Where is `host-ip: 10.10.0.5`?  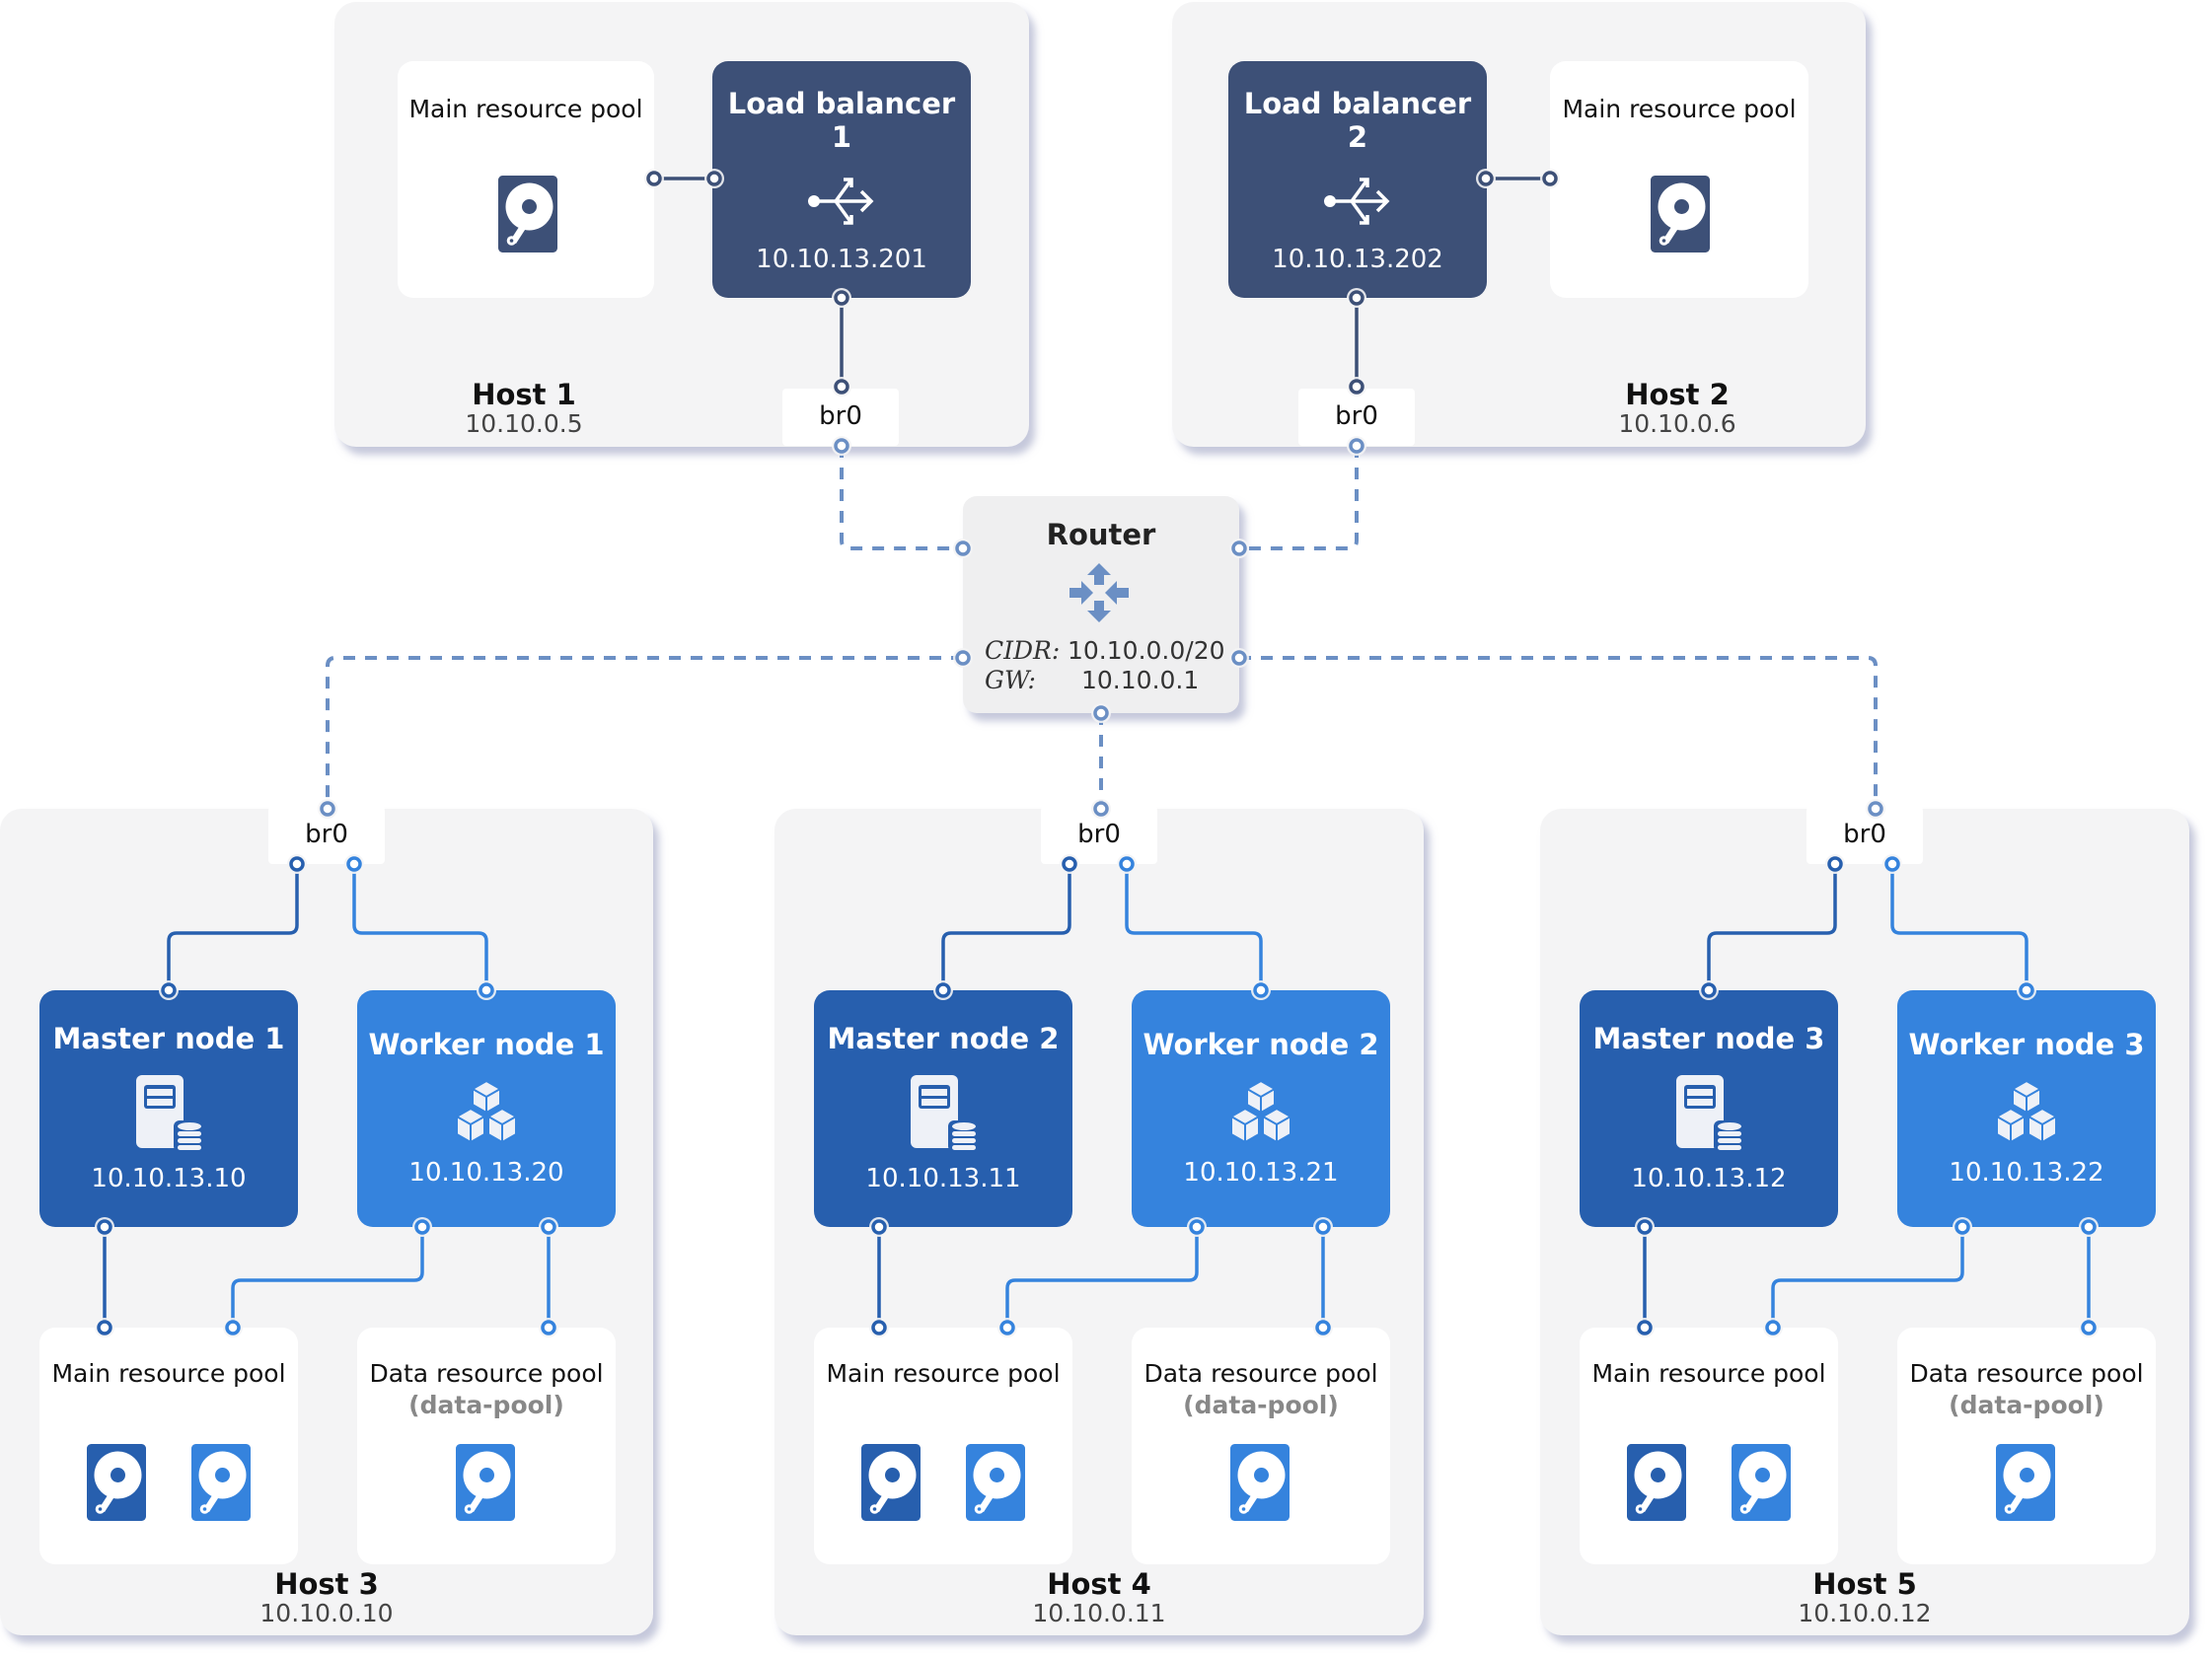
host-ip: 10.10.0.5 is located at coordinates (524, 423).